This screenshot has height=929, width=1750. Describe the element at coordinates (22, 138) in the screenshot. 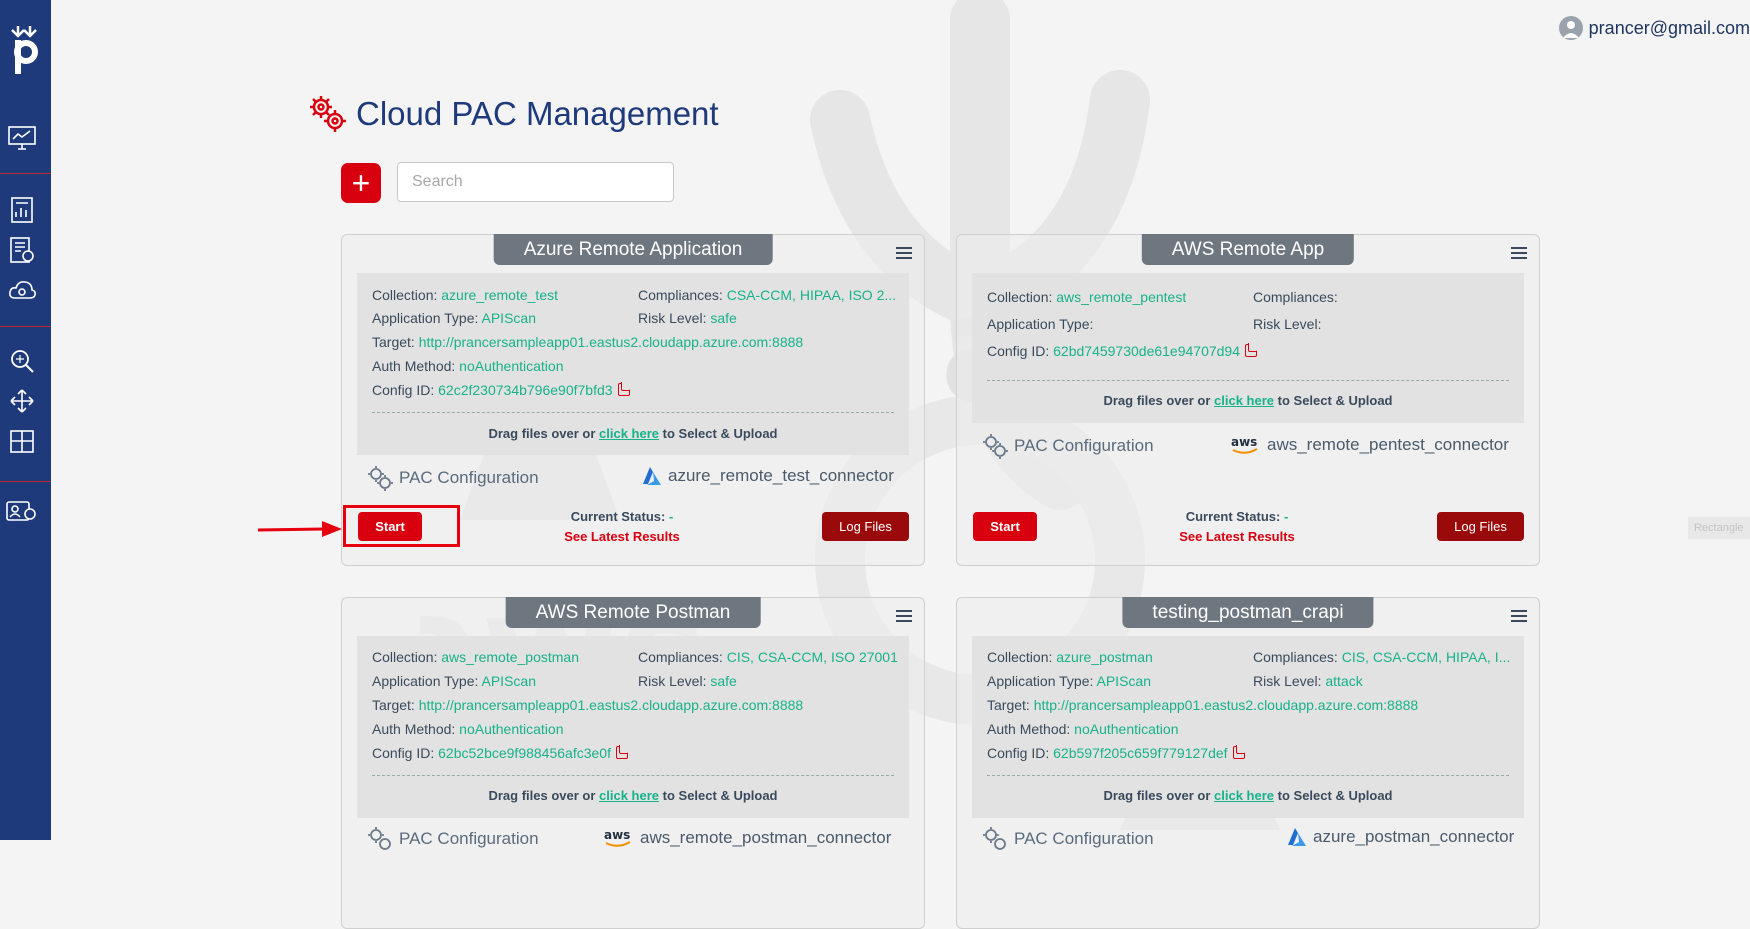

I see `dashboard-icon` at that location.